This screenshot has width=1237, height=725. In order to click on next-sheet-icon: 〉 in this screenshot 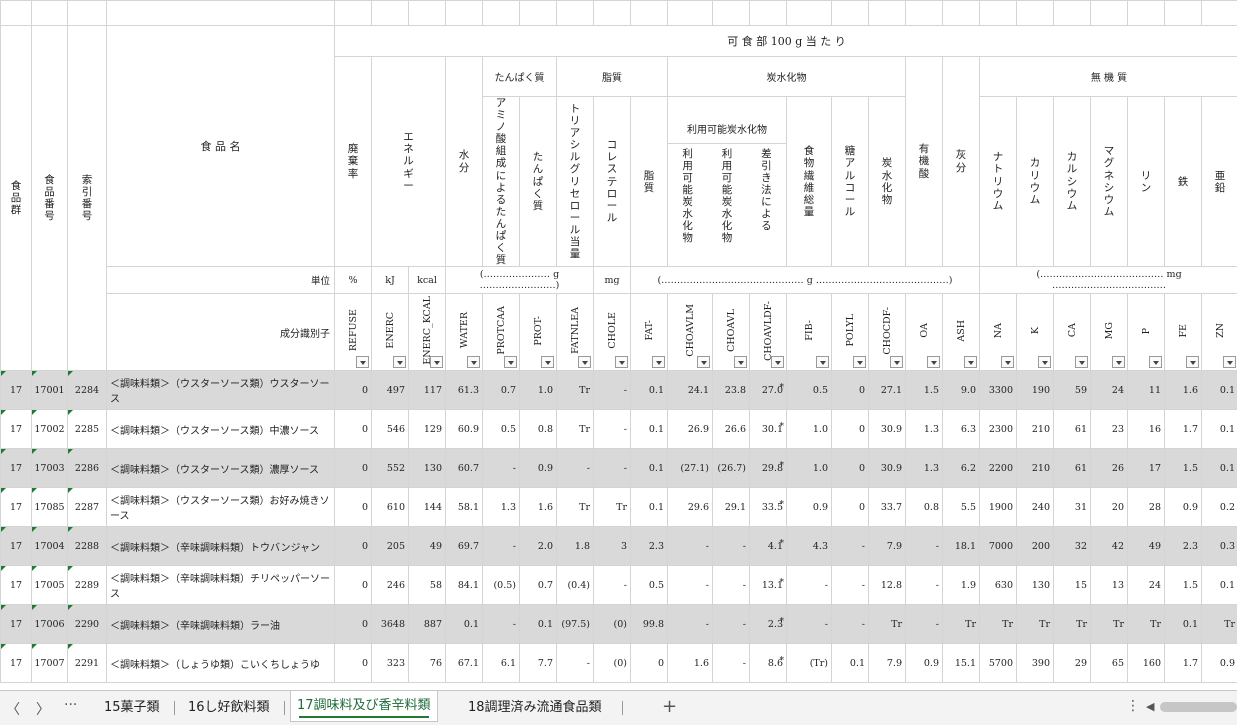, I will do `click(43, 709)`.